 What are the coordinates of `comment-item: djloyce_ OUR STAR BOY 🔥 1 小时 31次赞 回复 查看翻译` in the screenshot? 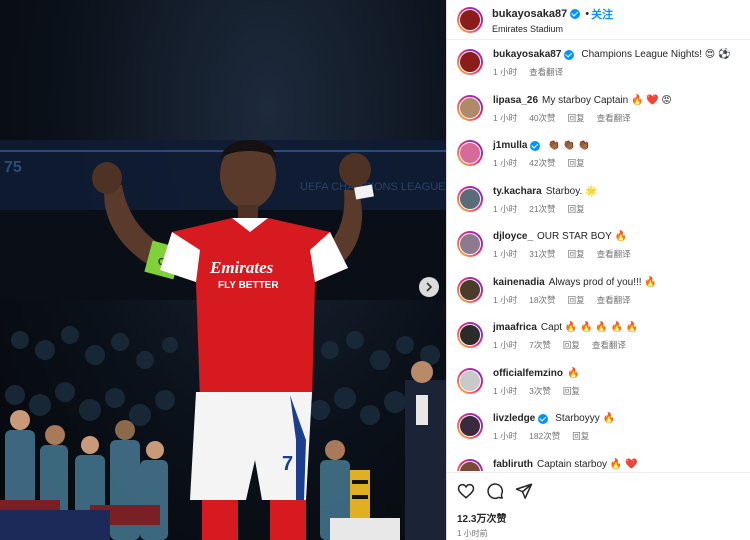 It's located at (598, 246).